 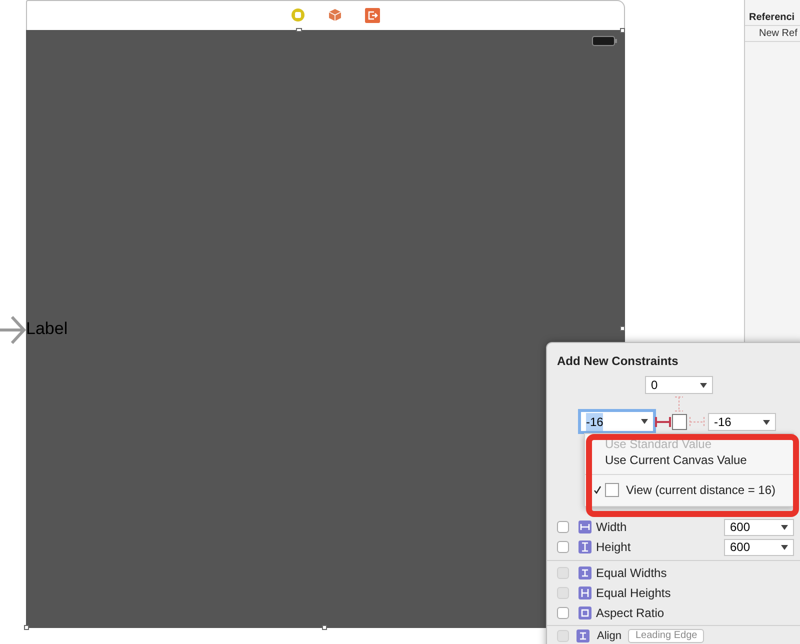 I want to click on top-strut-icon, so click(x=679, y=404).